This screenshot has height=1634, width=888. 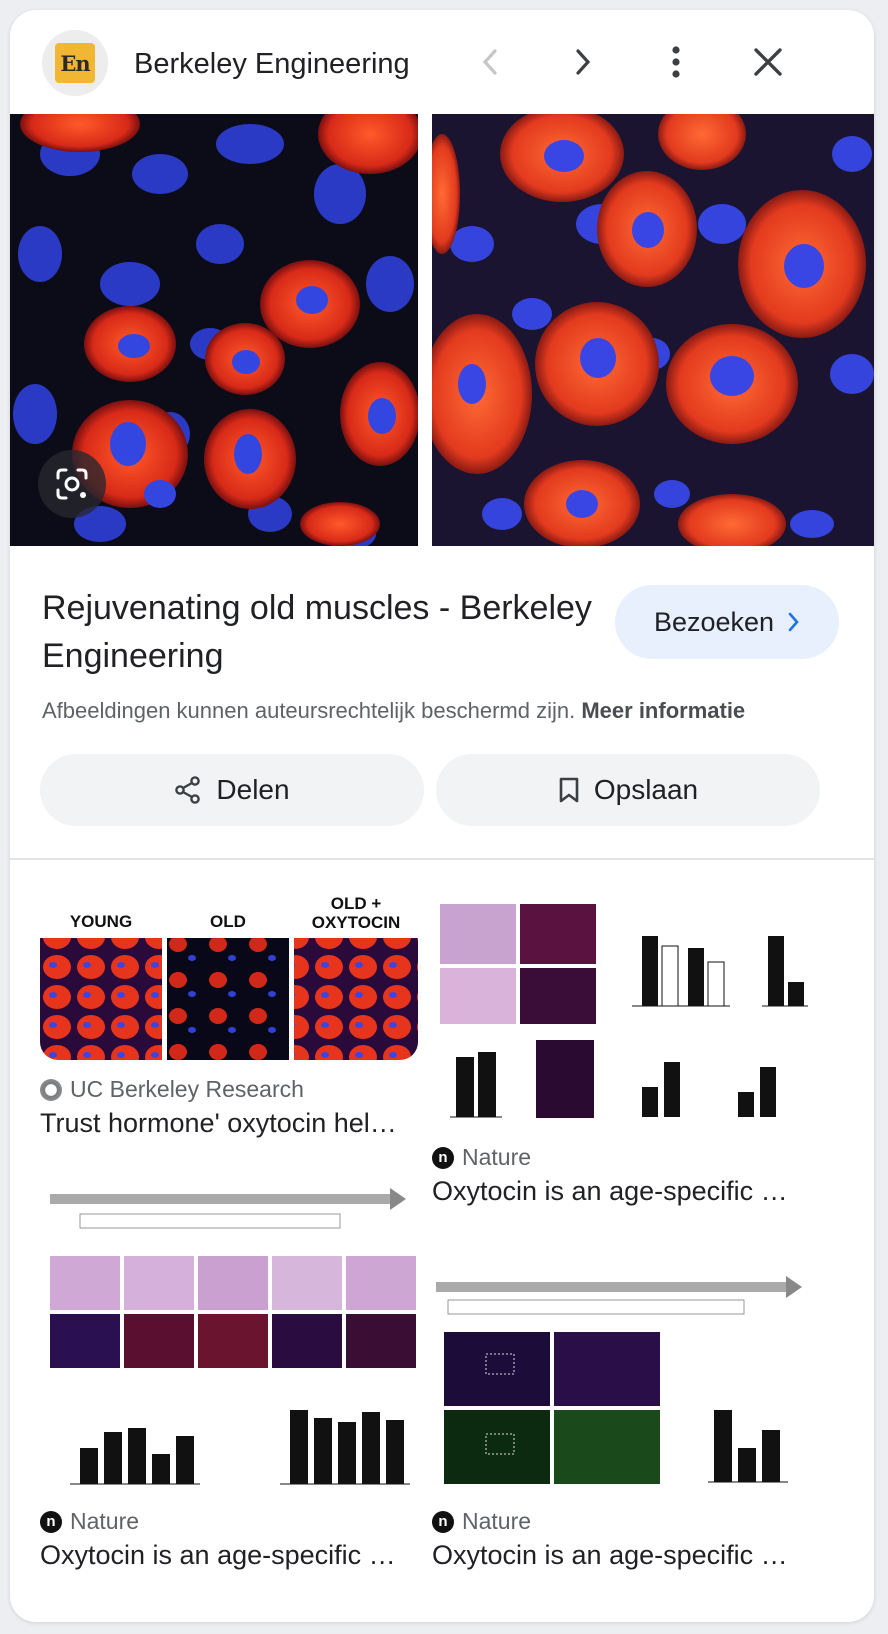 I want to click on more-info-link: Meer informatie, so click(x=663, y=710).